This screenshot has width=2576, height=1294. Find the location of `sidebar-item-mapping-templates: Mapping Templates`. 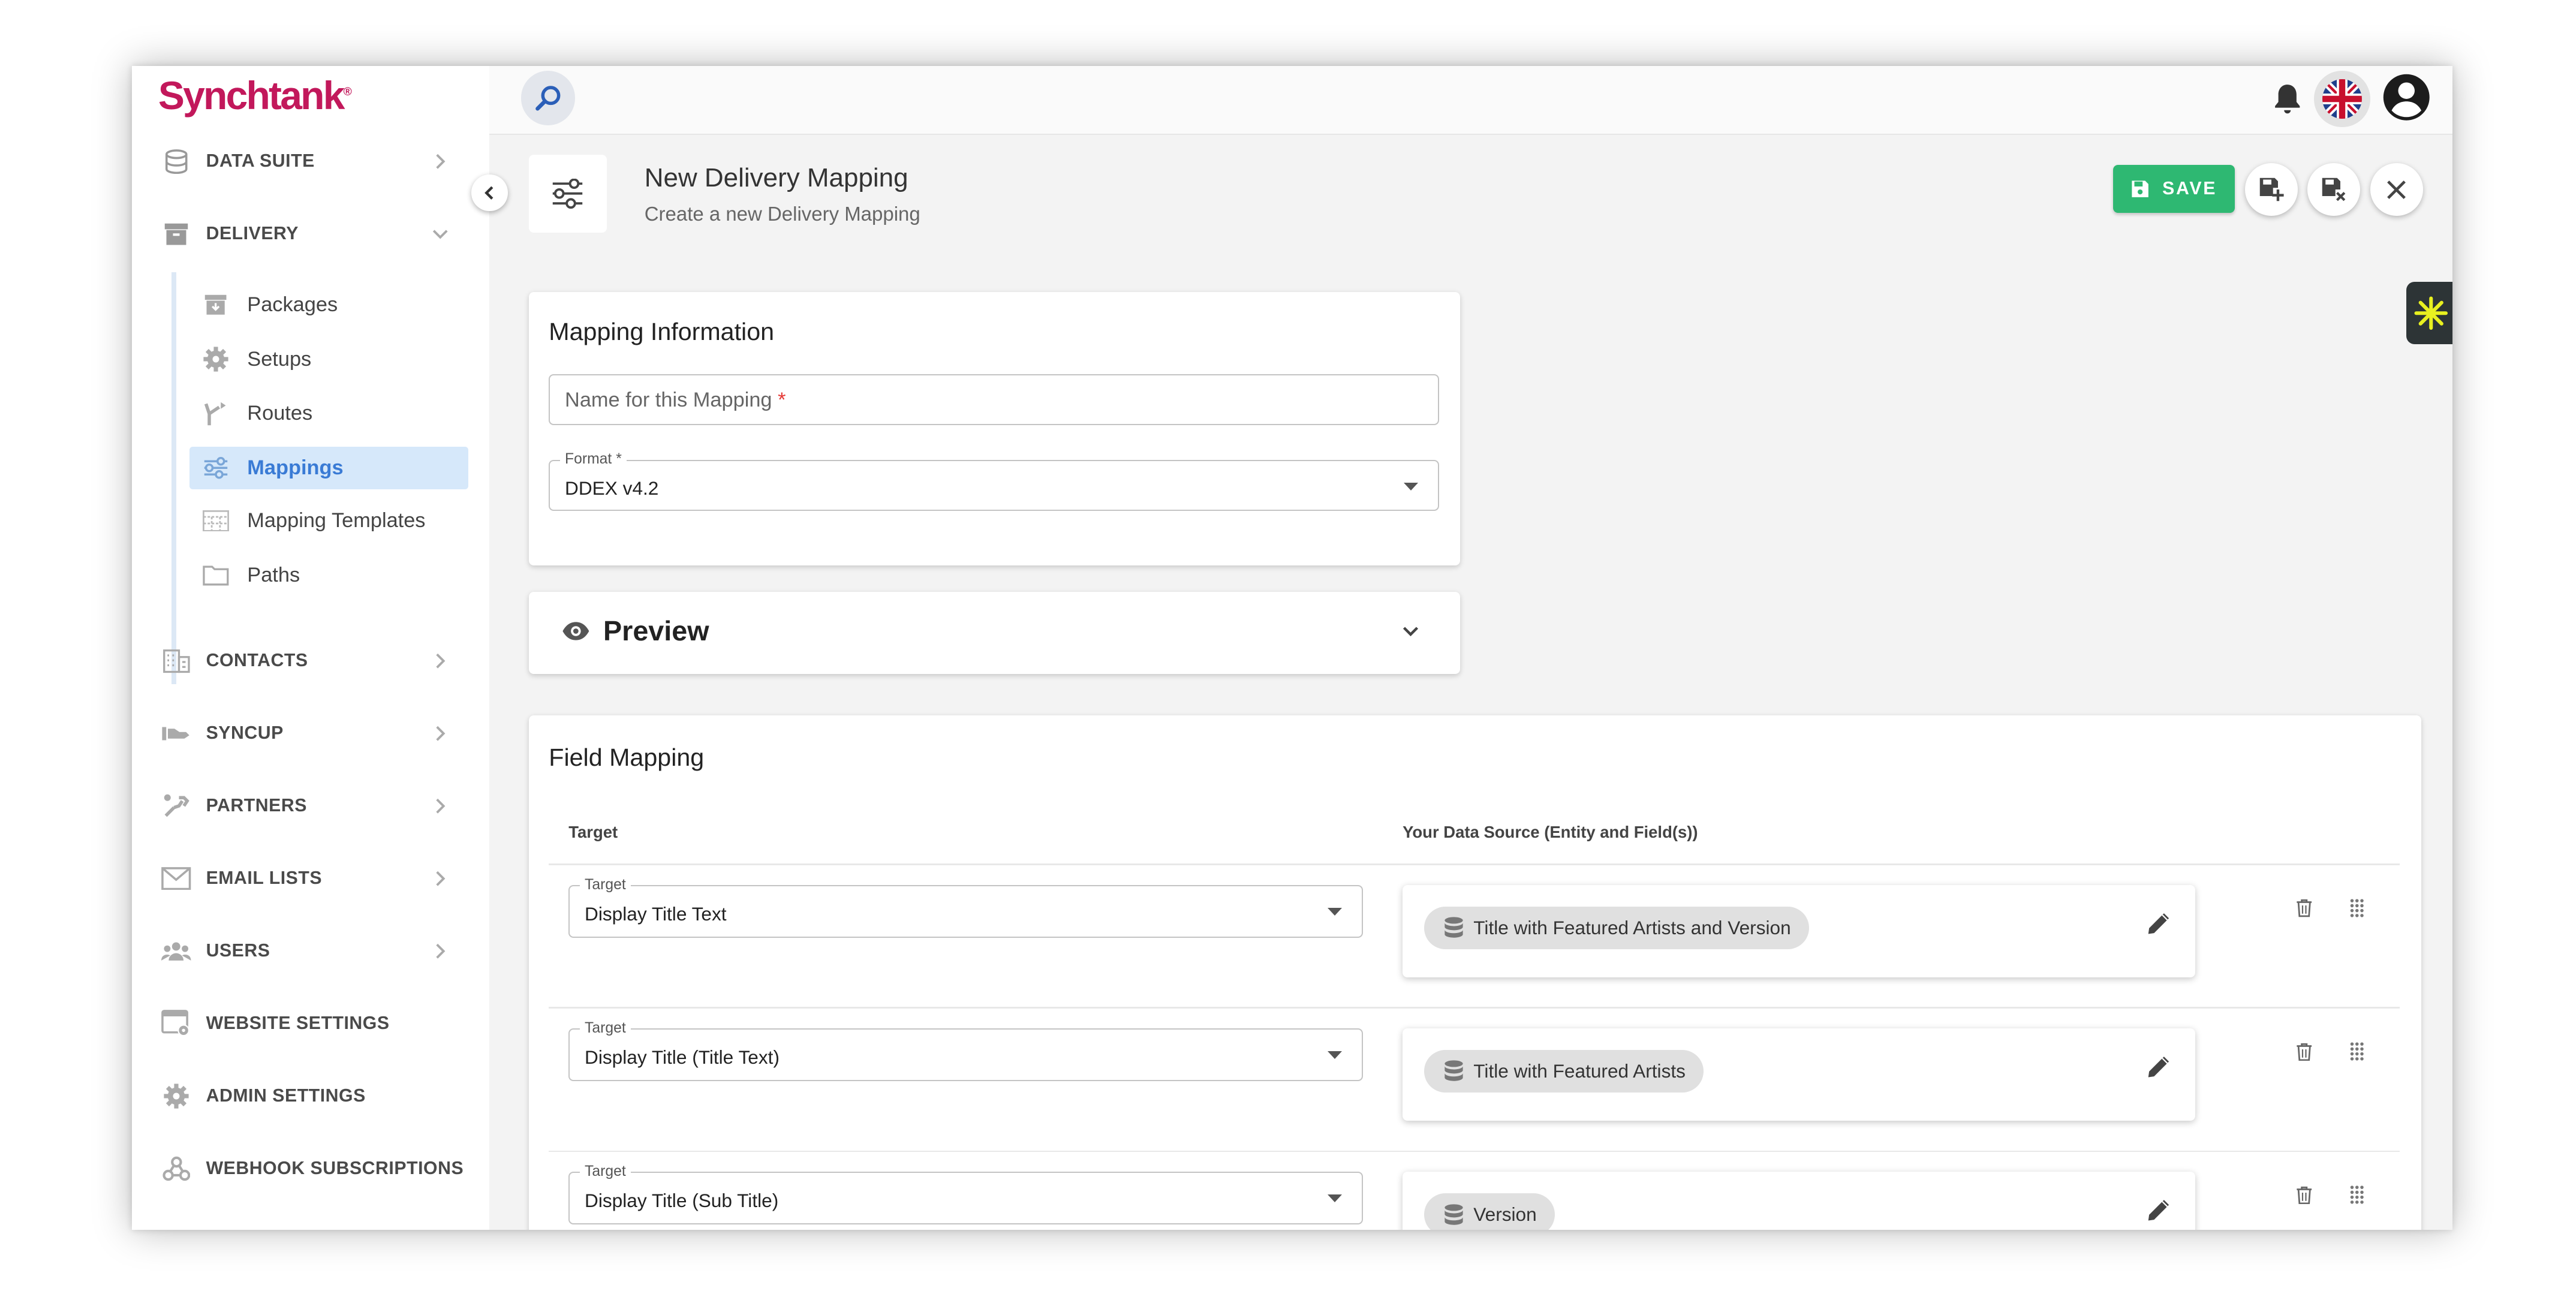

sidebar-item-mapping-templates: Mapping Templates is located at coordinates (328, 520).